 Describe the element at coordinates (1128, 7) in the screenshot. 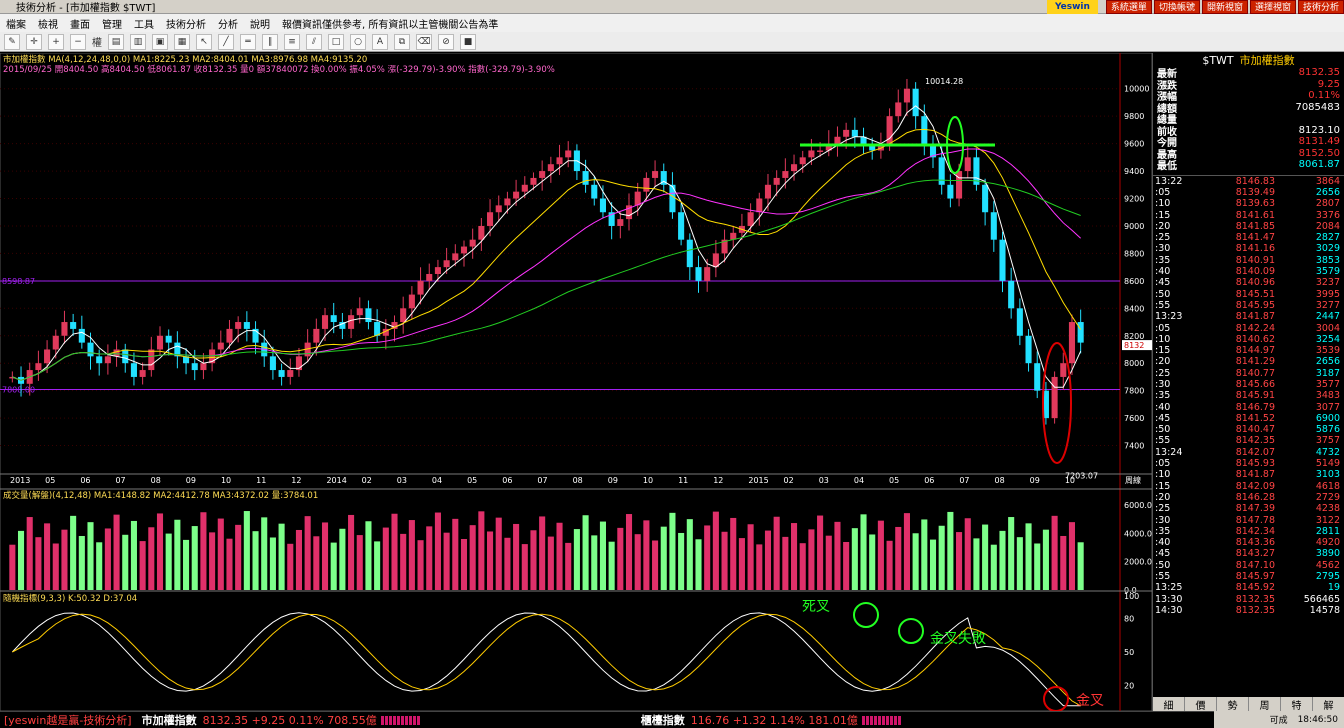

I see `system-menu-button: 系統選單` at that location.